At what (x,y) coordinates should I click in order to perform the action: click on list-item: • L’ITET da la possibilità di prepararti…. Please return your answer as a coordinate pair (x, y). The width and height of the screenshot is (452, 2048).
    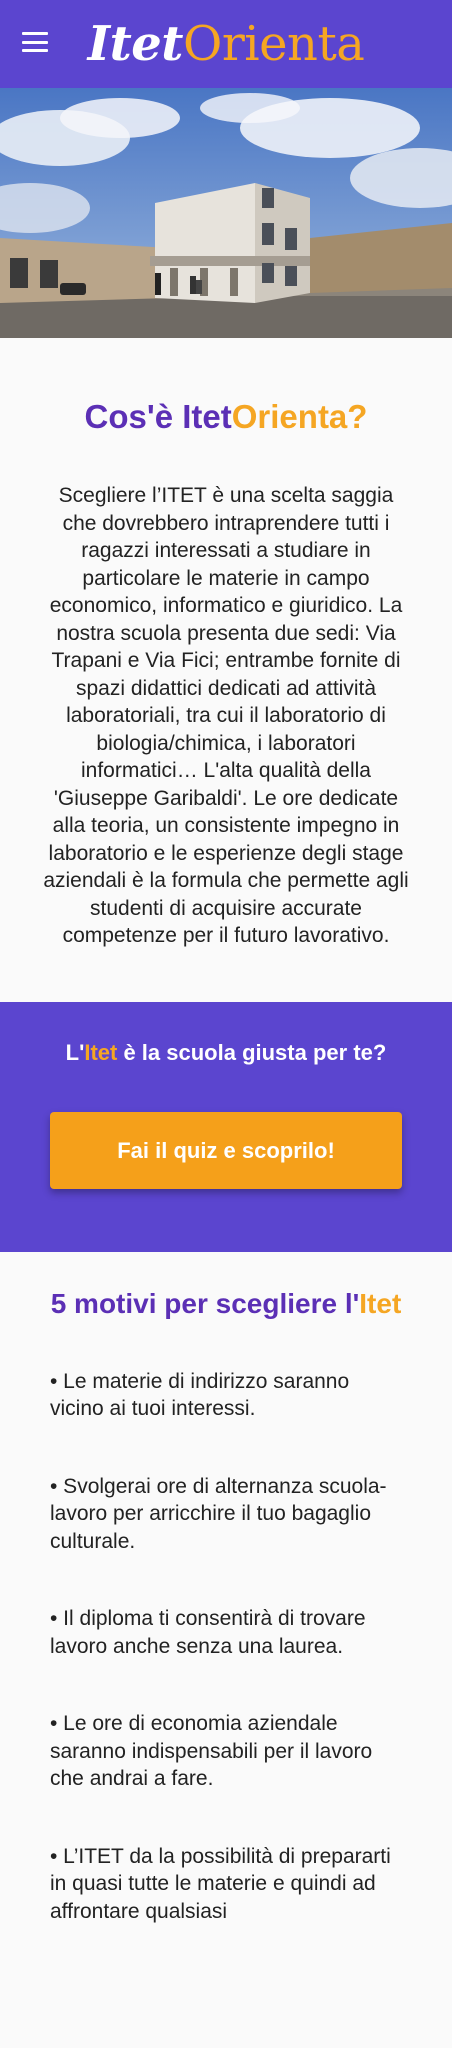
    Looking at the image, I should click on (220, 1883).